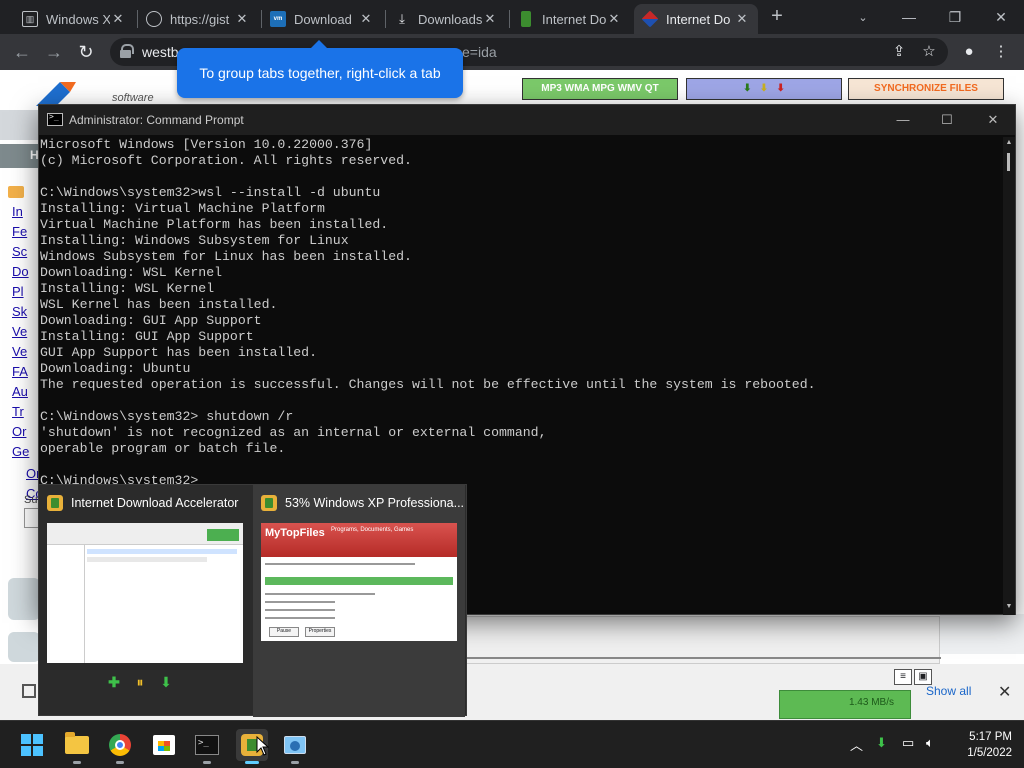 This screenshot has width=1024, height=768. What do you see at coordinates (923, 677) in the screenshot?
I see `tile-view-icon: ▣` at bounding box center [923, 677].